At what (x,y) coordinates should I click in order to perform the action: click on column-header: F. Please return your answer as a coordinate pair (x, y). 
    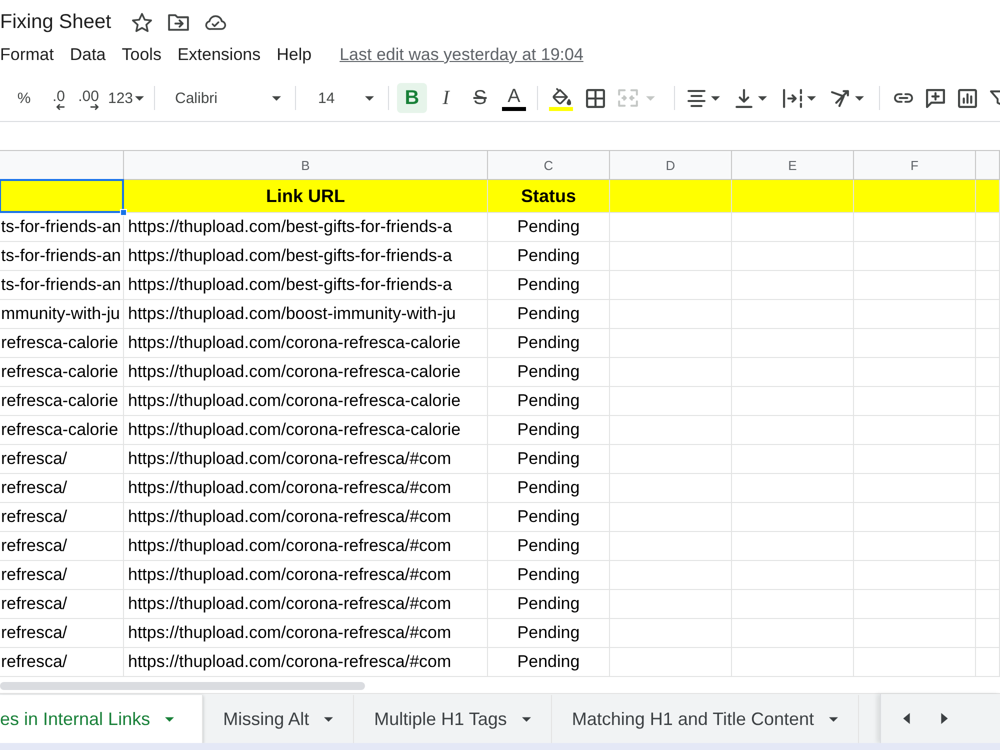
    Looking at the image, I should click on (915, 165).